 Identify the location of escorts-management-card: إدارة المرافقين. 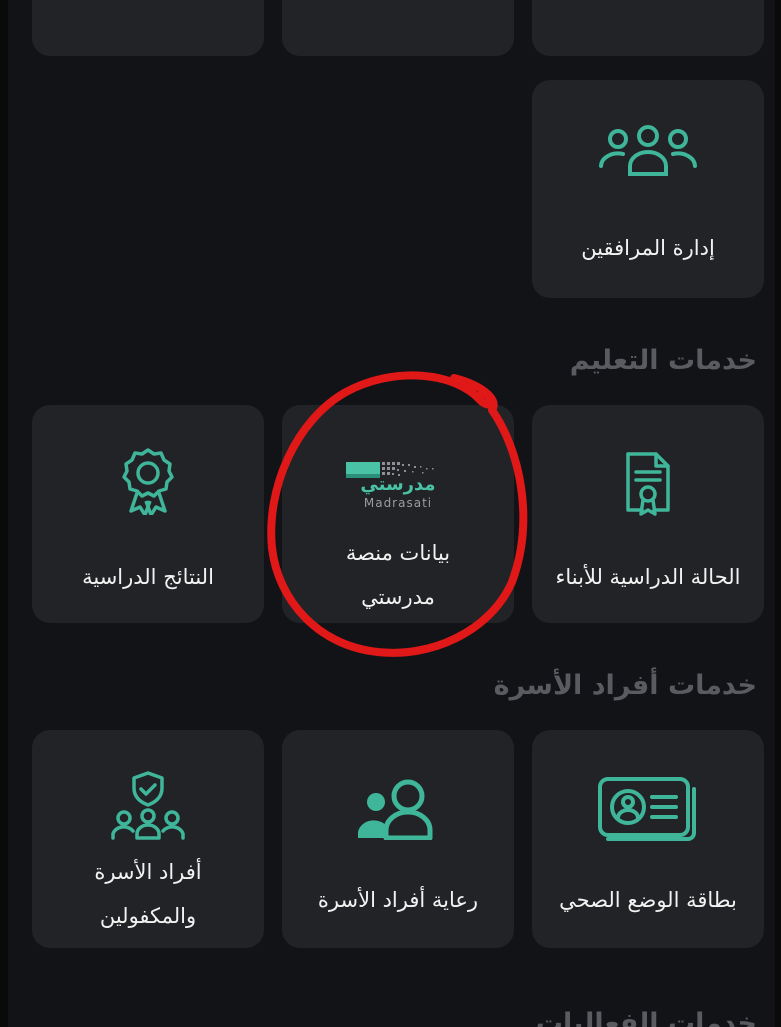
(648, 189).